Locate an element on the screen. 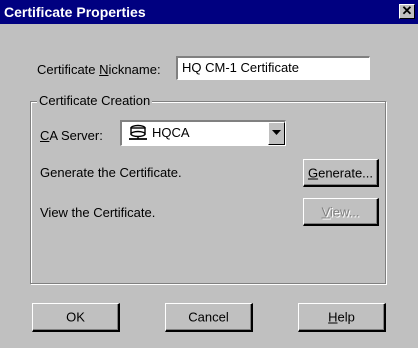 Image resolution: width=418 pixels, height=348 pixels. ca-server-label: CA Server: is located at coordinates (71, 135).